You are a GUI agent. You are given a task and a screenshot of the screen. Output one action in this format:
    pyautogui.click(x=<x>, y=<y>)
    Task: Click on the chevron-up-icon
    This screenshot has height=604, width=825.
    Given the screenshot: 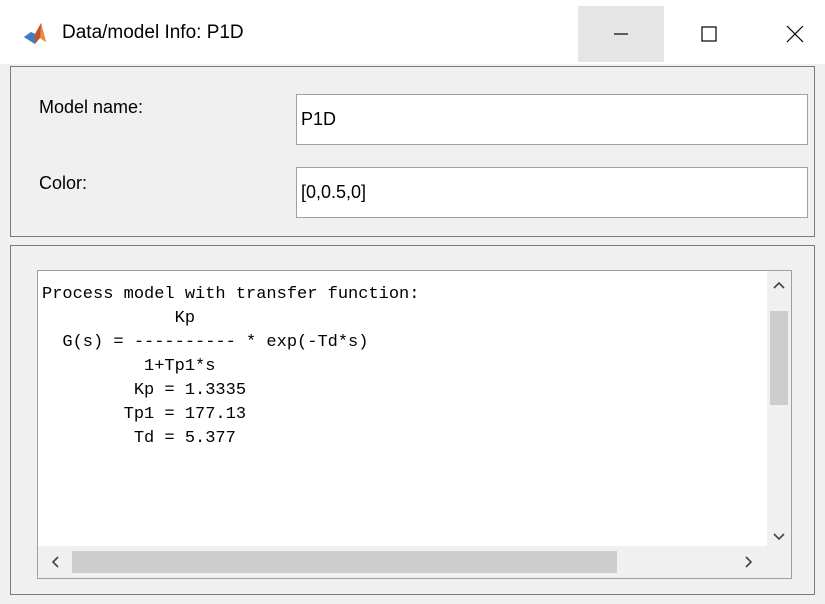 What is the action you would take?
    pyautogui.click(x=779, y=285)
    